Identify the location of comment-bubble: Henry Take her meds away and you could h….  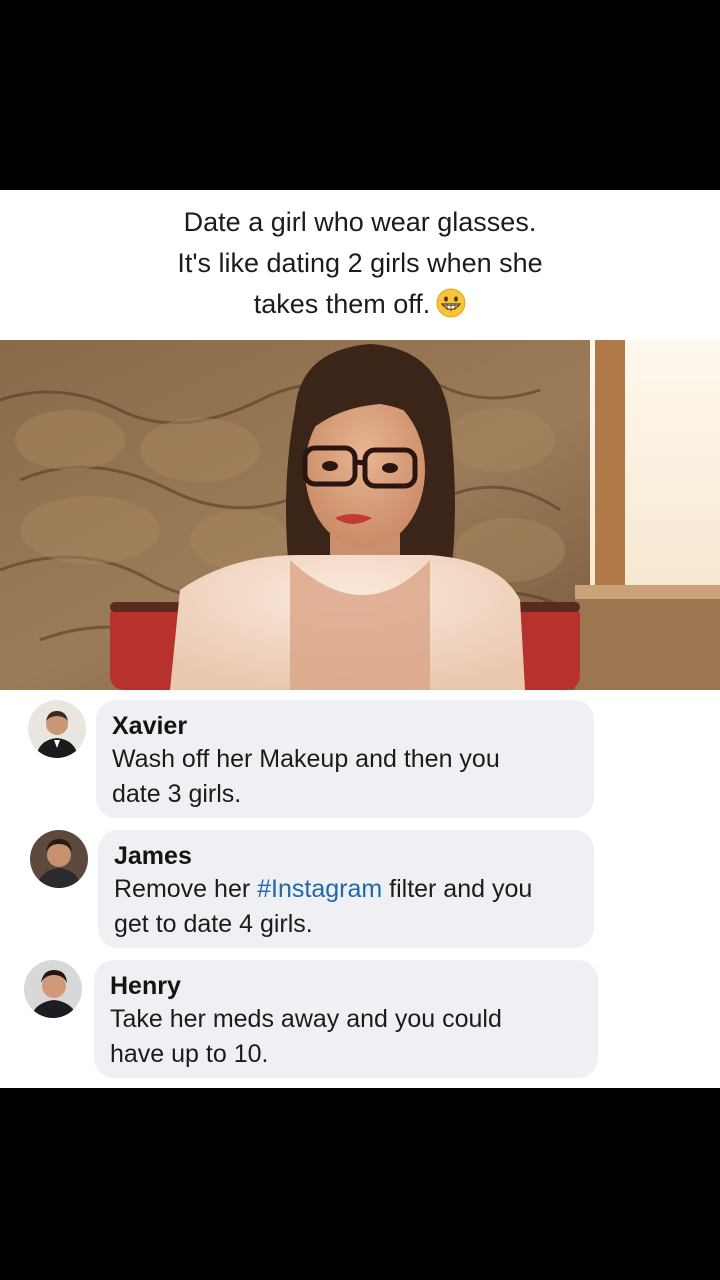
(346, 1019).